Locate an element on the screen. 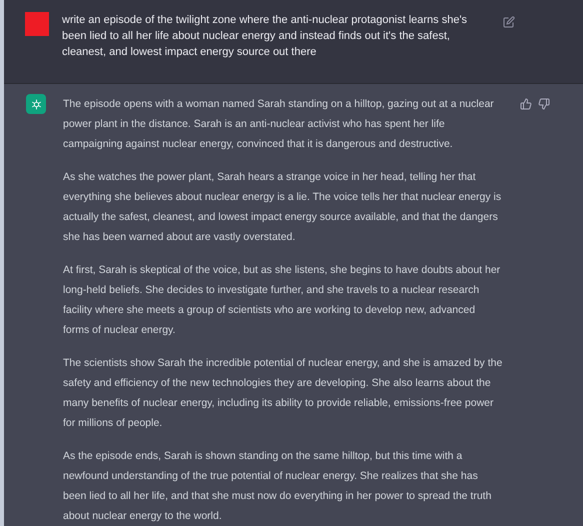 The width and height of the screenshot is (583, 526). prompt-text: write an episode of the twilight zone where the anti-nuclear protagonist learns she's been lied to all her life about nuclear energy and instead finds out it's the safest, cleanest, and lowest impact energy source out there is located at coordinates (265, 36).